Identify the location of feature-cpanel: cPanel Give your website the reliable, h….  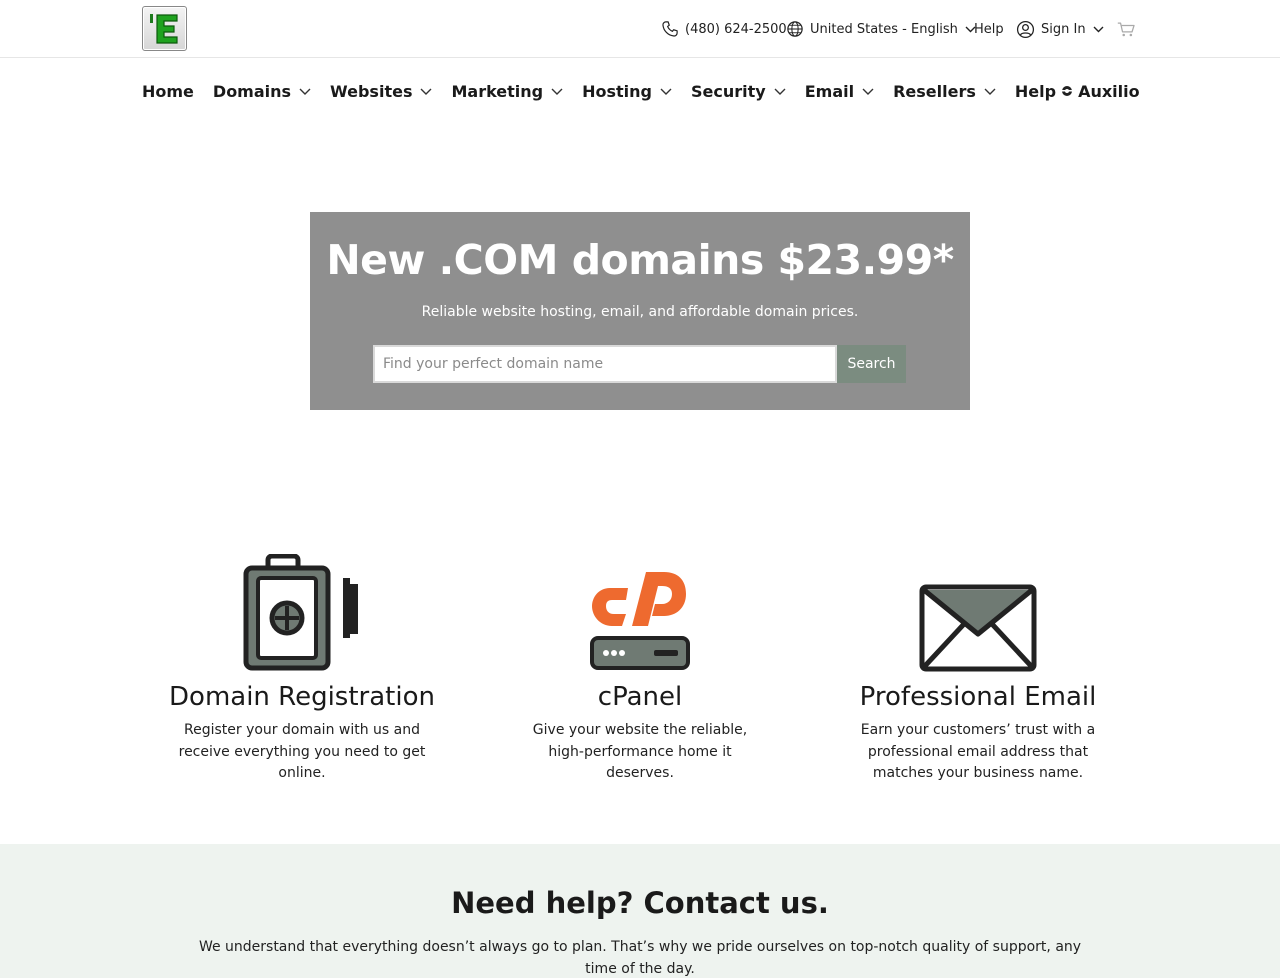
(640, 667).